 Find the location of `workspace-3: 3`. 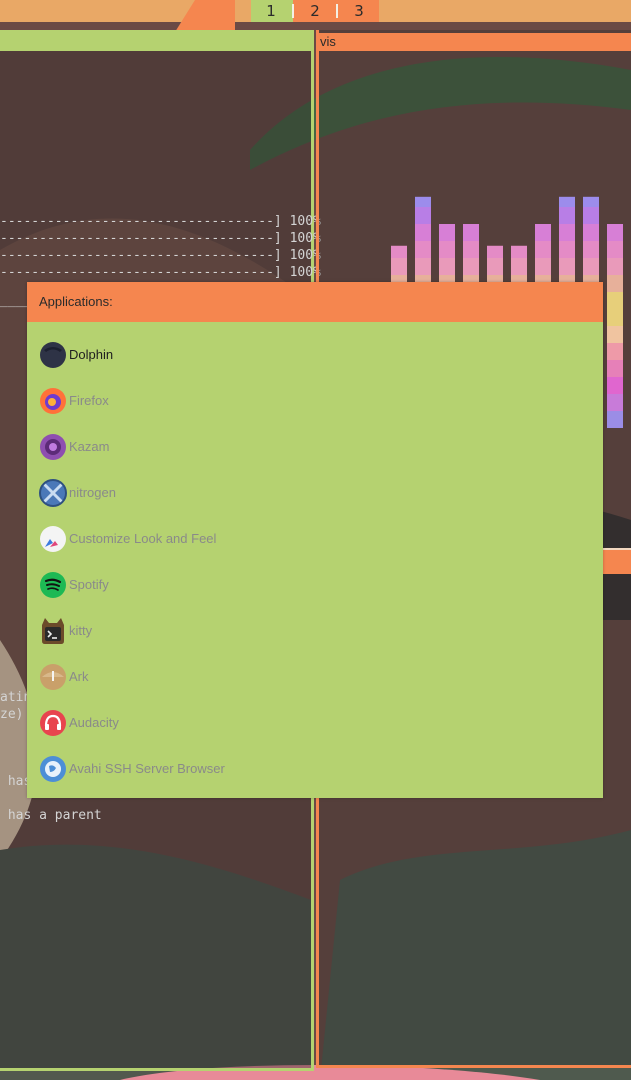

workspace-3: 3 is located at coordinates (359, 11).